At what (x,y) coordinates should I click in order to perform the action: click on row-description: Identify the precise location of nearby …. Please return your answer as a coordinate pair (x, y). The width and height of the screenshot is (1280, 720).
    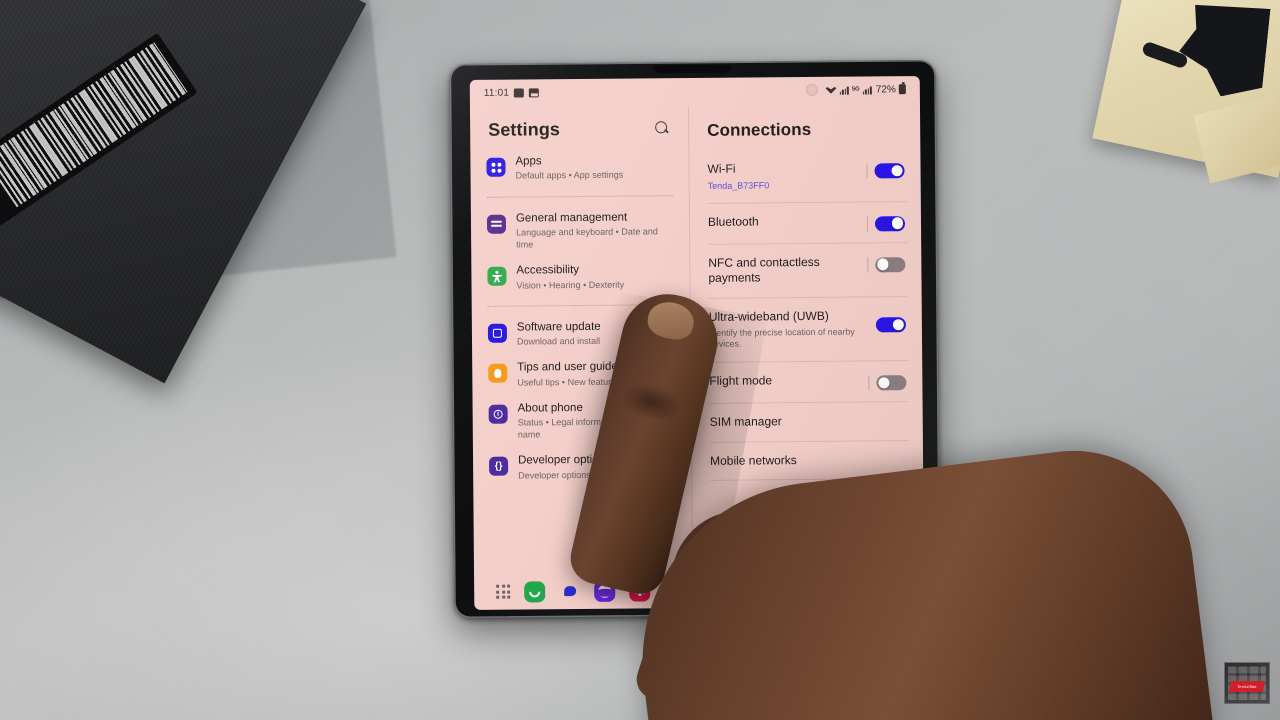
    Looking at the image, I should click on (781, 338).